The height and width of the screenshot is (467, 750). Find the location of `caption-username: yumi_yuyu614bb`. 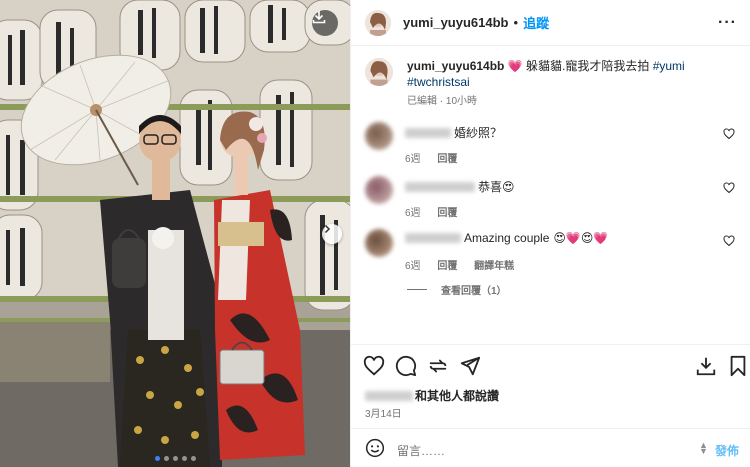

caption-username: yumi_yuyu614bb is located at coordinates (455, 66).